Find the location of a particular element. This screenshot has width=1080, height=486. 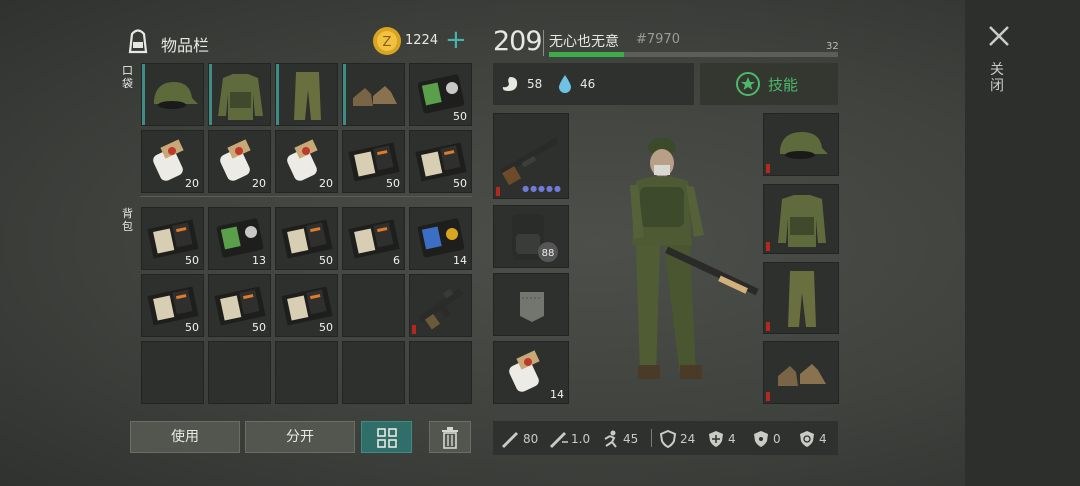

backpack-slot-wallet-green: 13 is located at coordinates (239, 238).